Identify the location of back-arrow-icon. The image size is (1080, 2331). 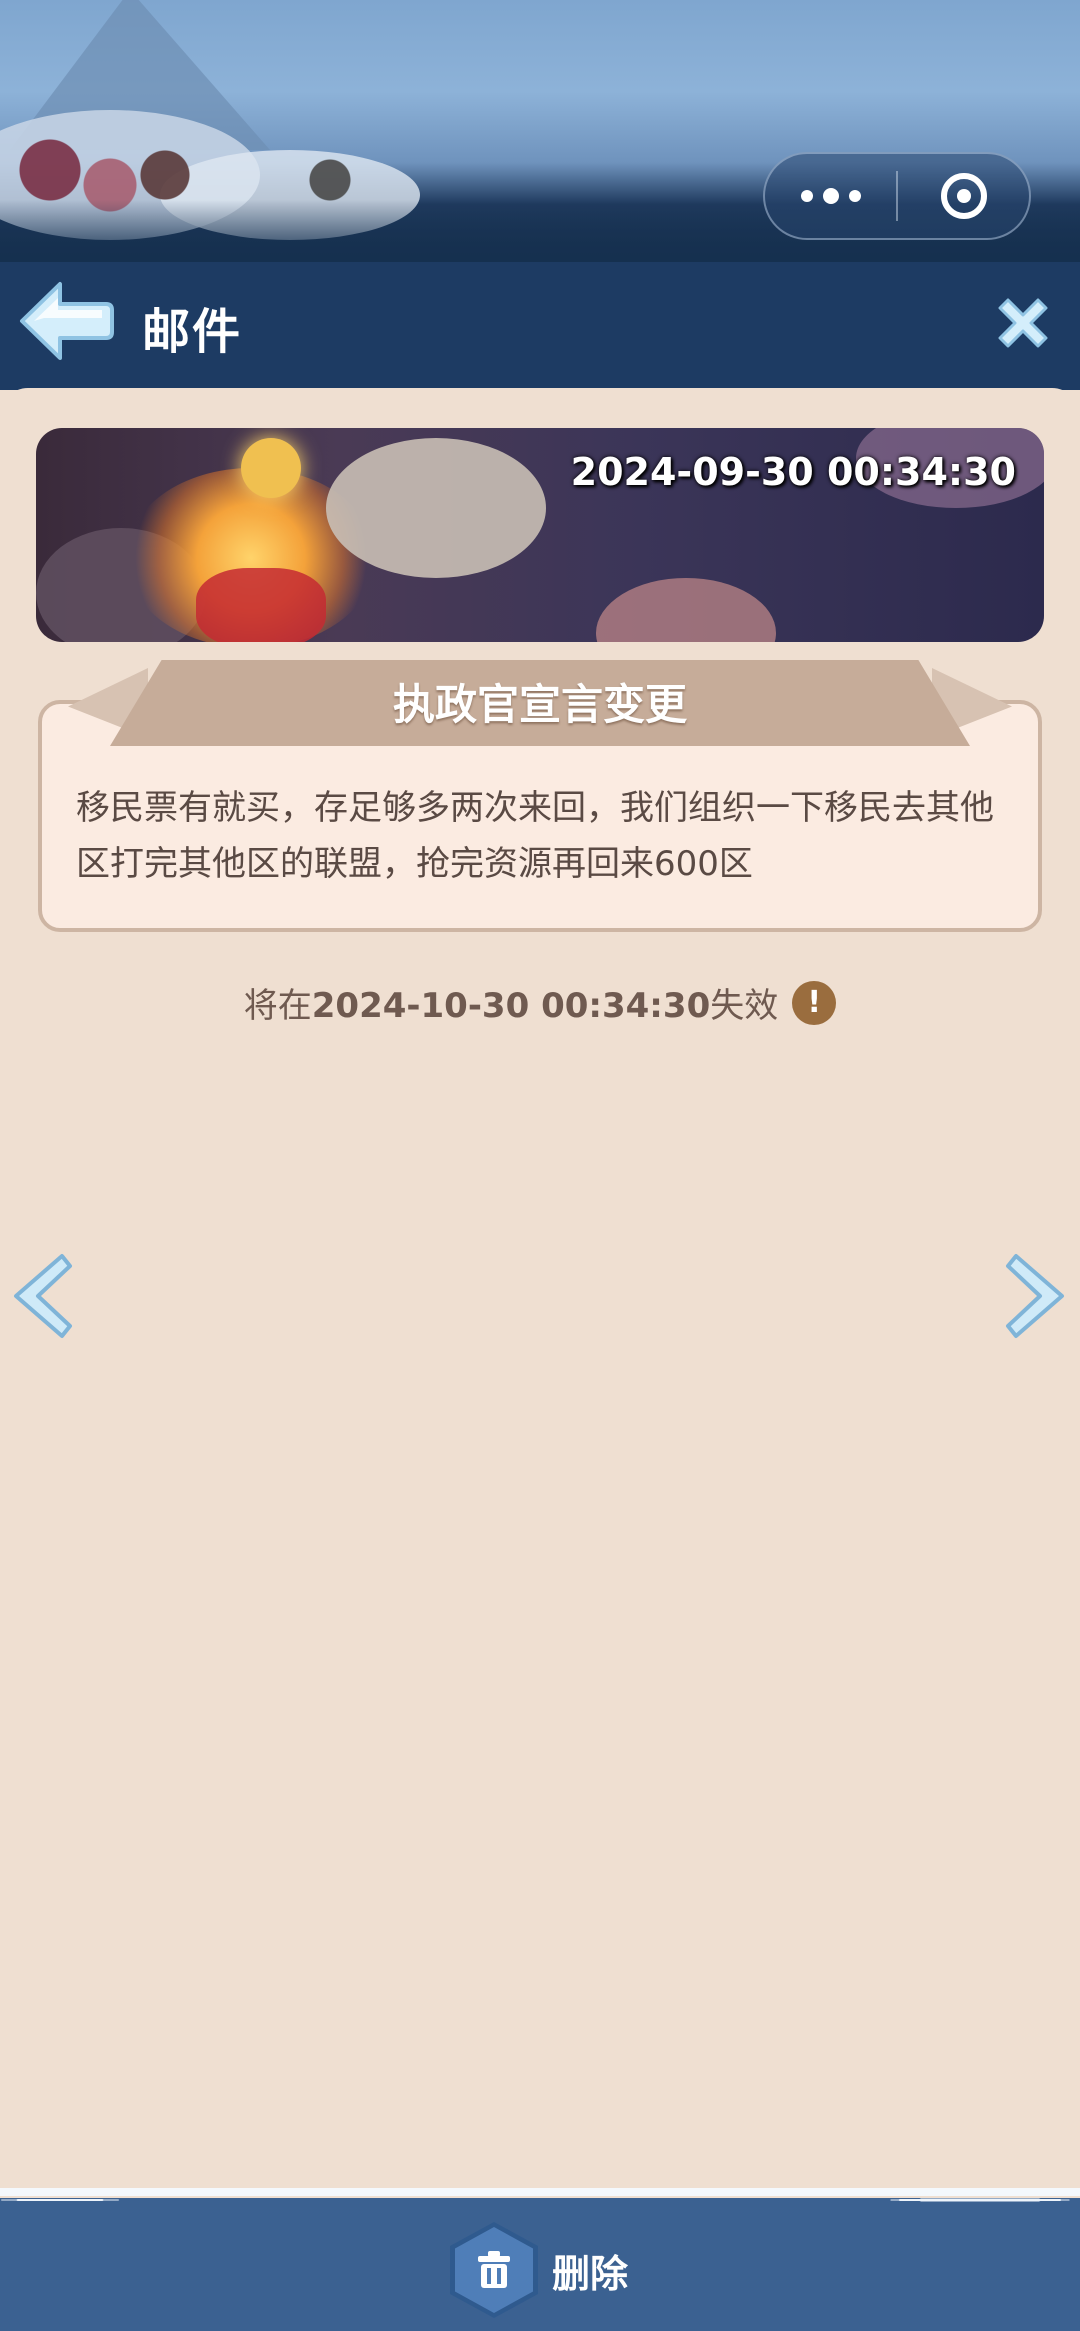
(67, 321).